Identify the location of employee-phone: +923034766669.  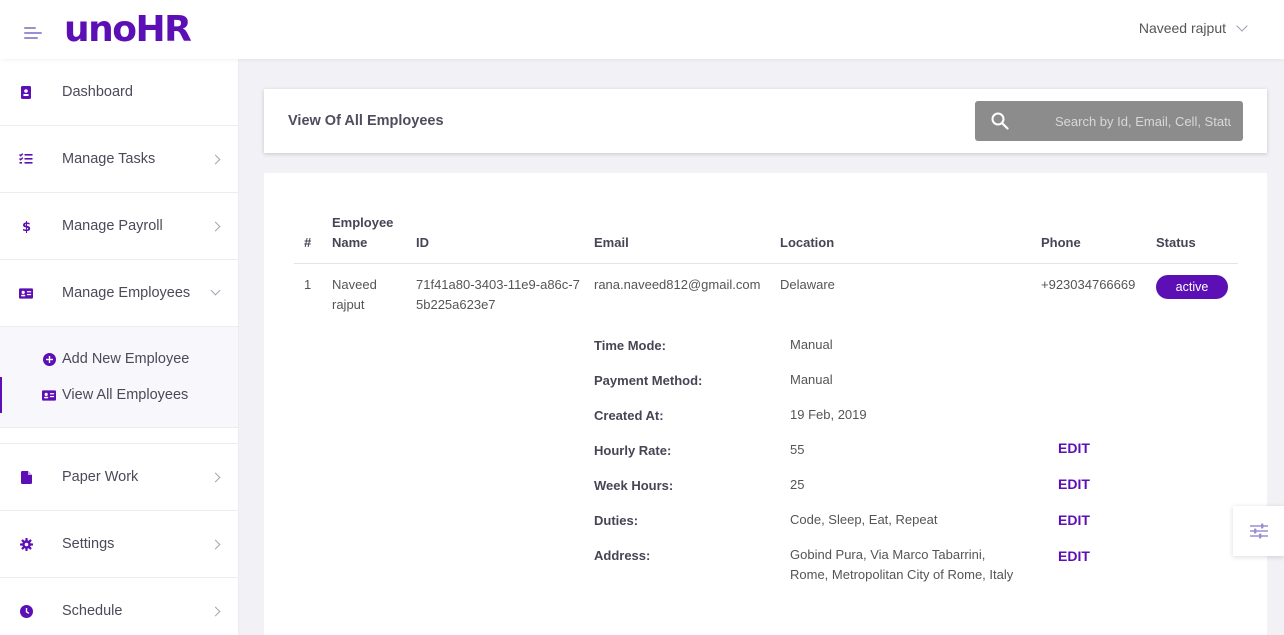
(1088, 284).